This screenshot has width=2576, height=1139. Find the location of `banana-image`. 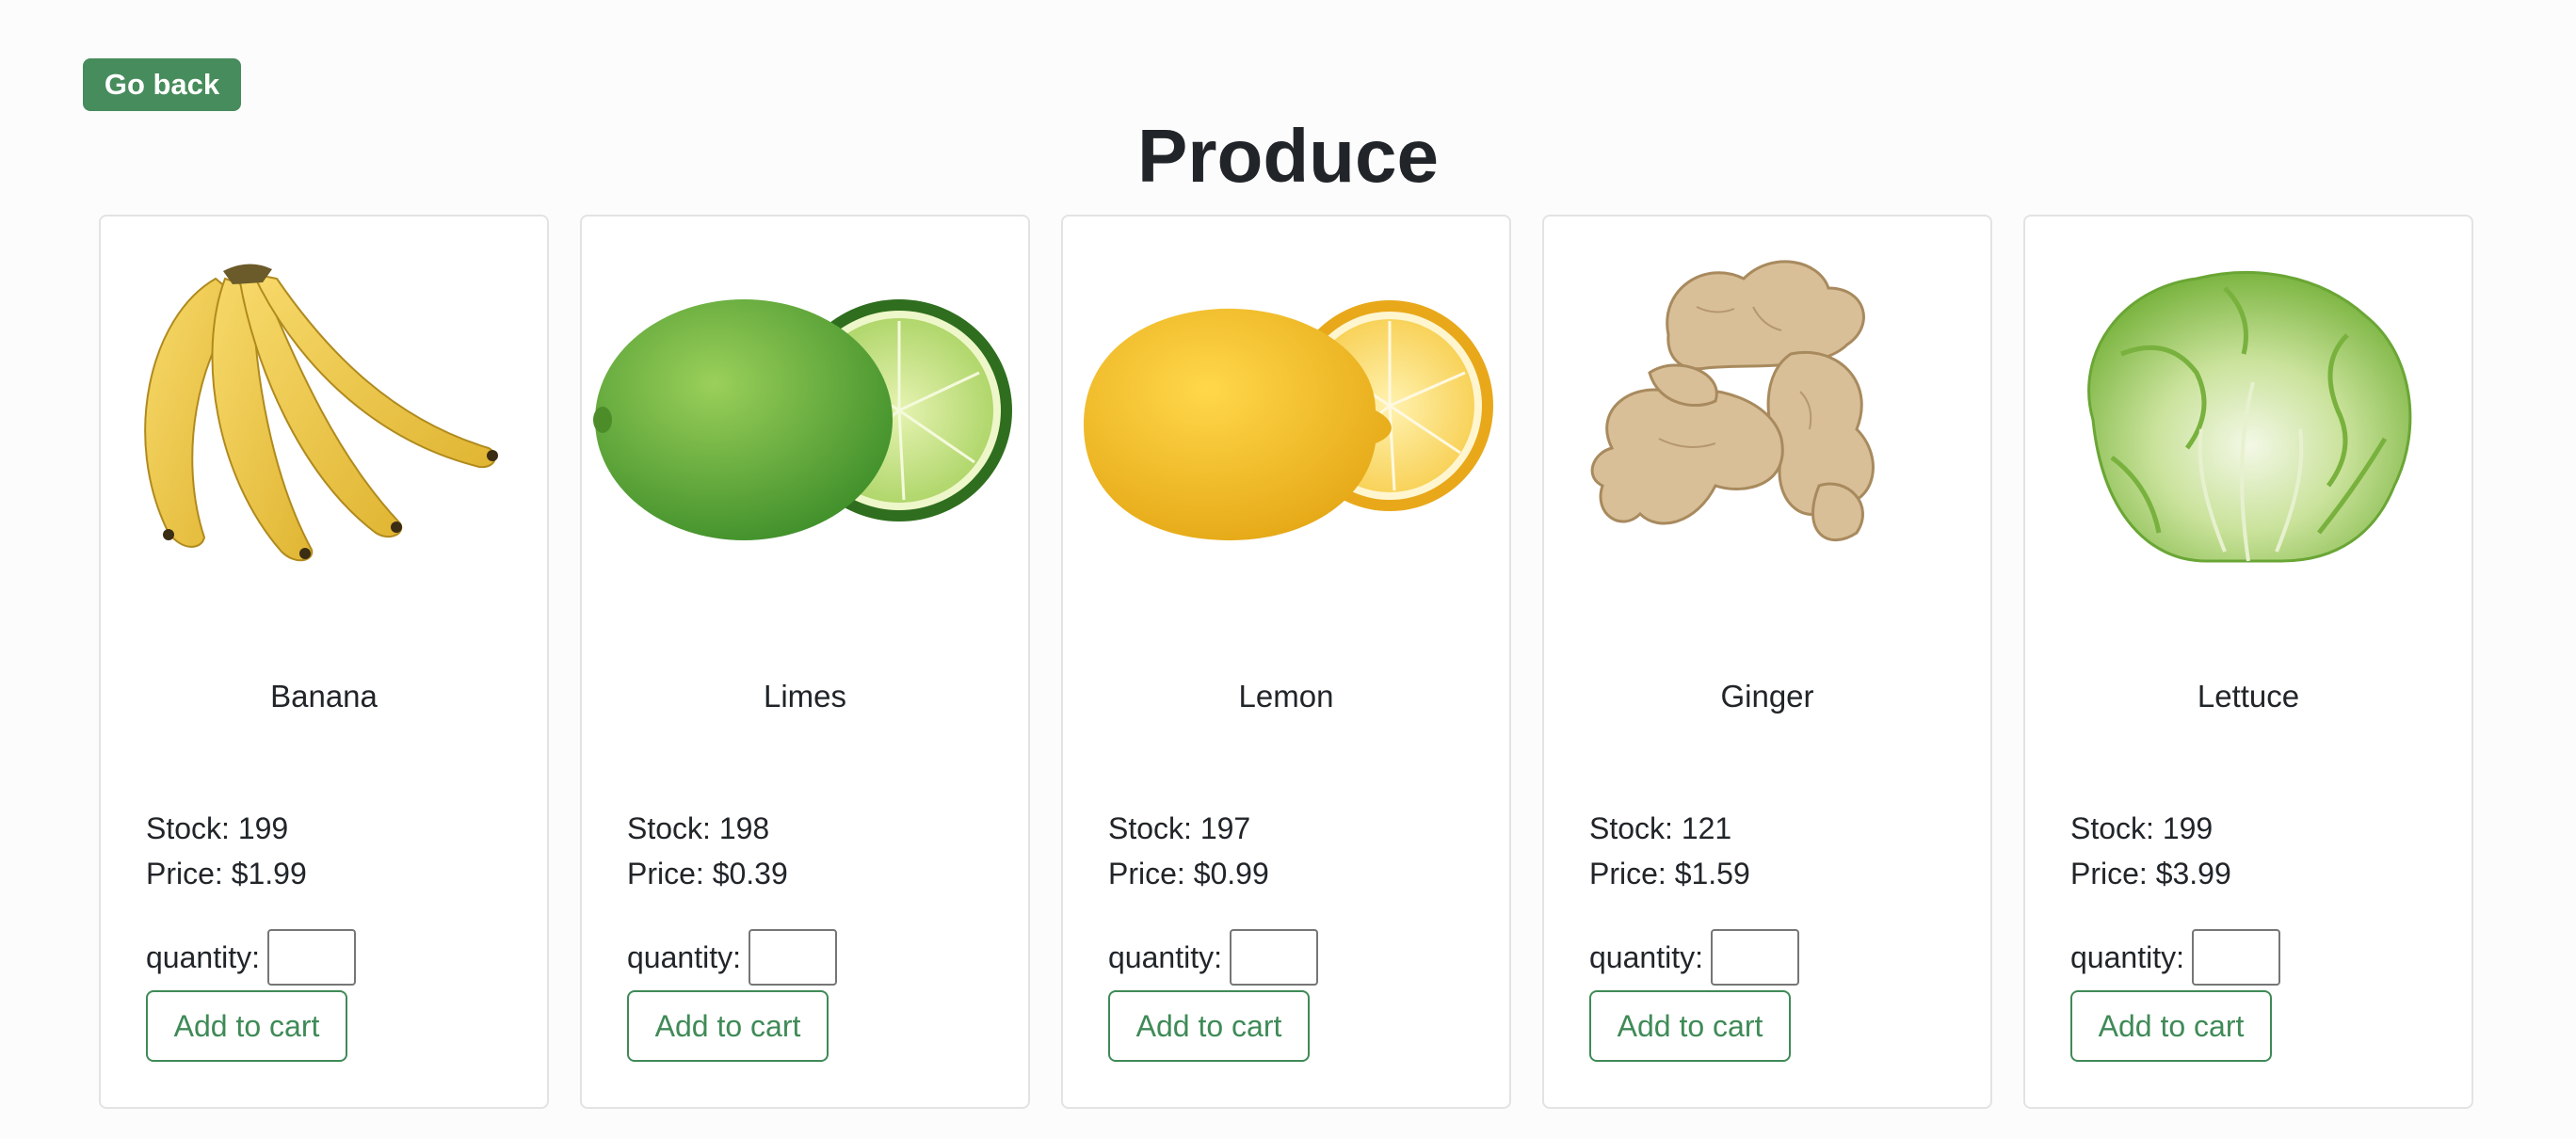

banana-image is located at coordinates (325, 419).